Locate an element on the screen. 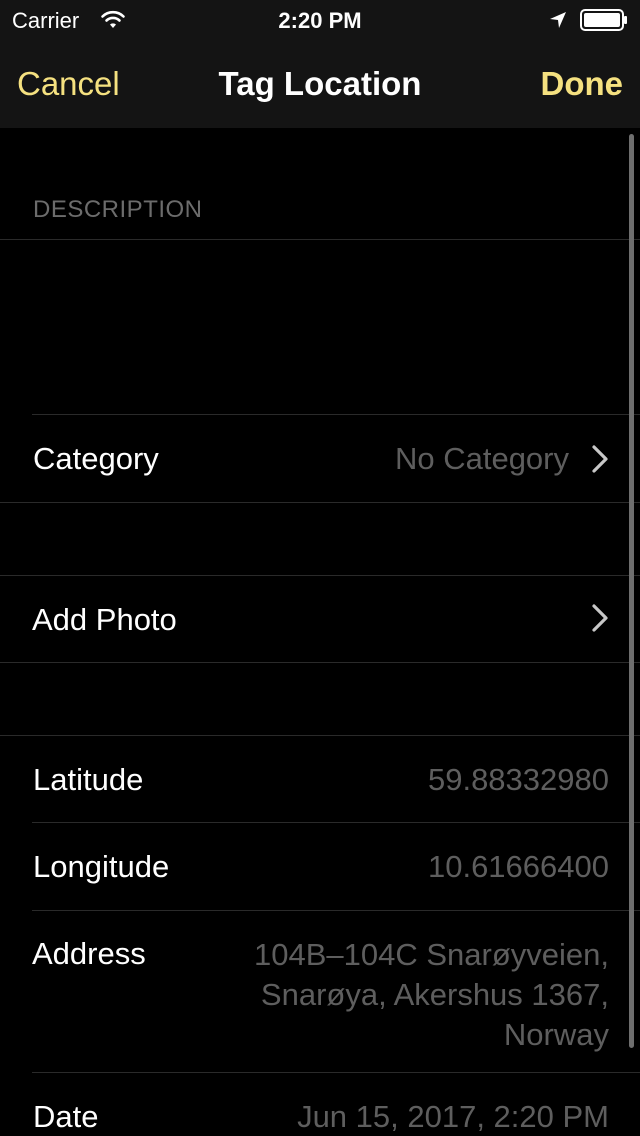  add-photo-row: Add Photo is located at coordinates (320, 619).